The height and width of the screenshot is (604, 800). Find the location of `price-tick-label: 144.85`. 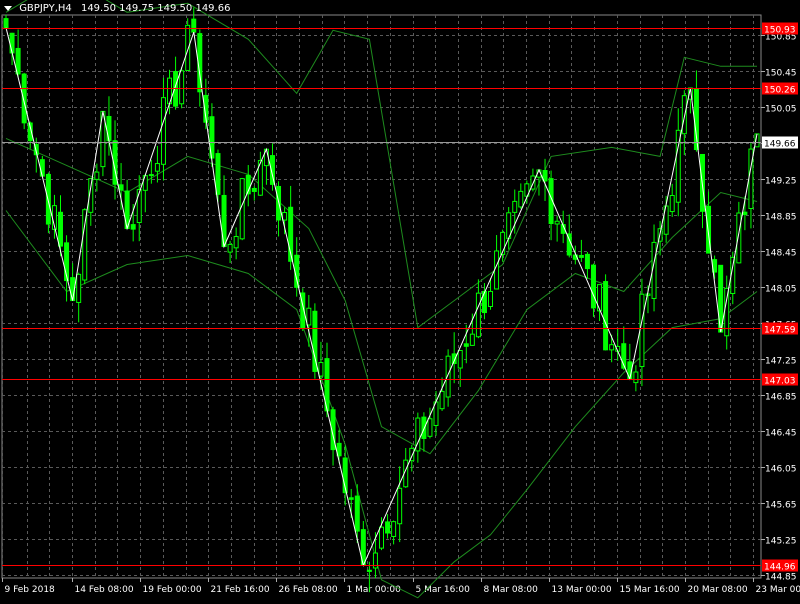

price-tick-label: 144.85 is located at coordinates (781, 578).